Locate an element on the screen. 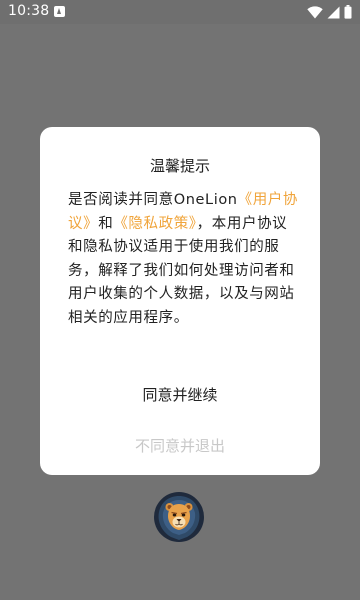  decline-and-exit-button: 不同意并退出 is located at coordinates (180, 446).